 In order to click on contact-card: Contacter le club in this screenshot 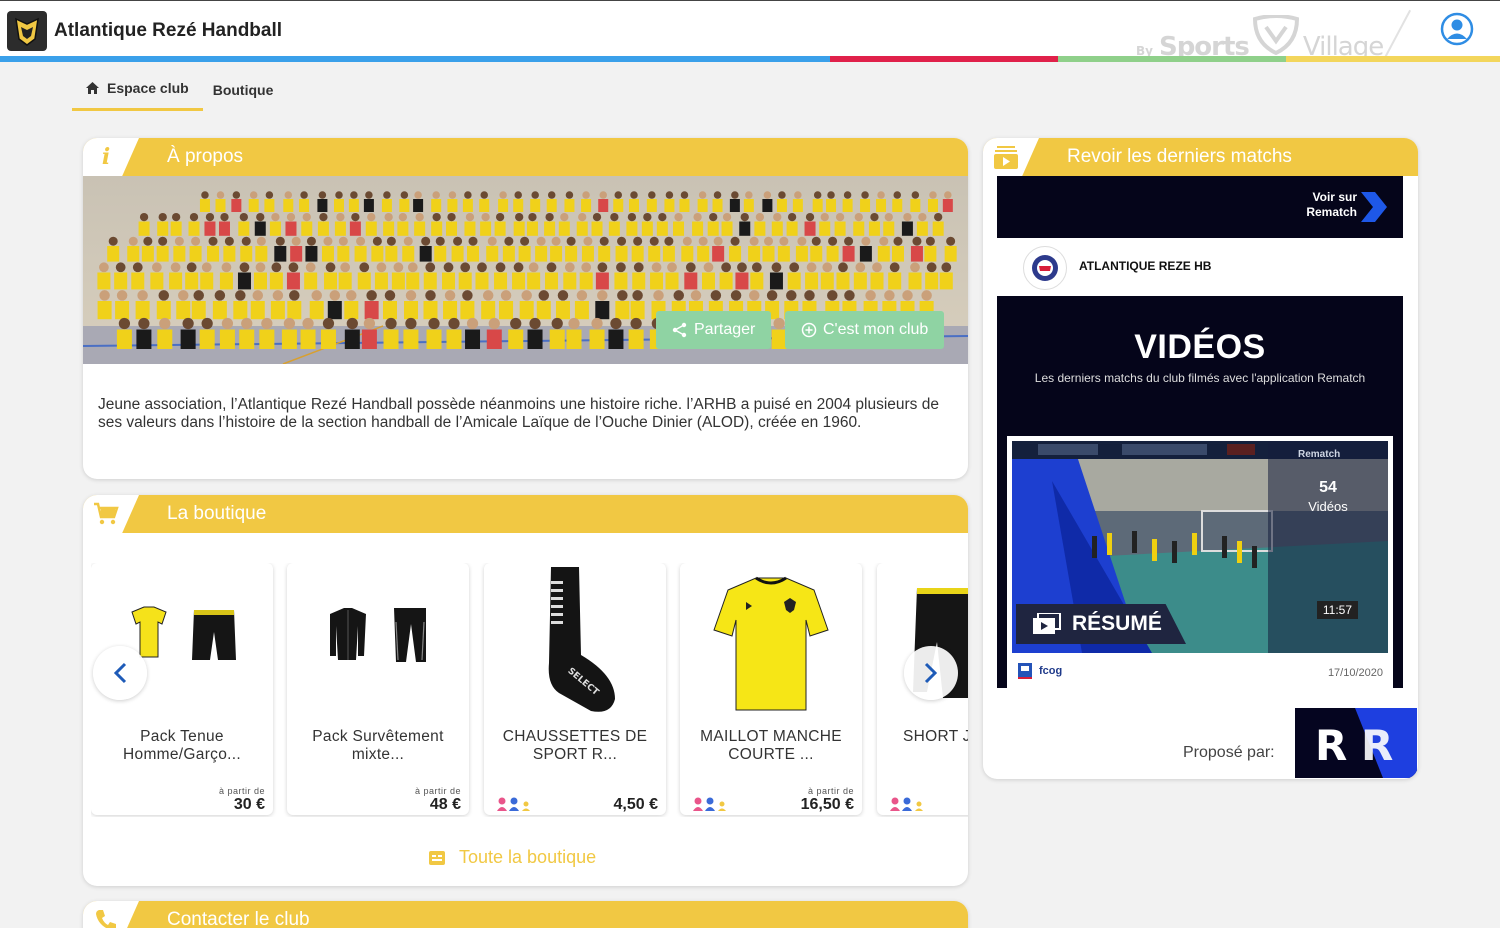, I will do `click(525, 914)`.